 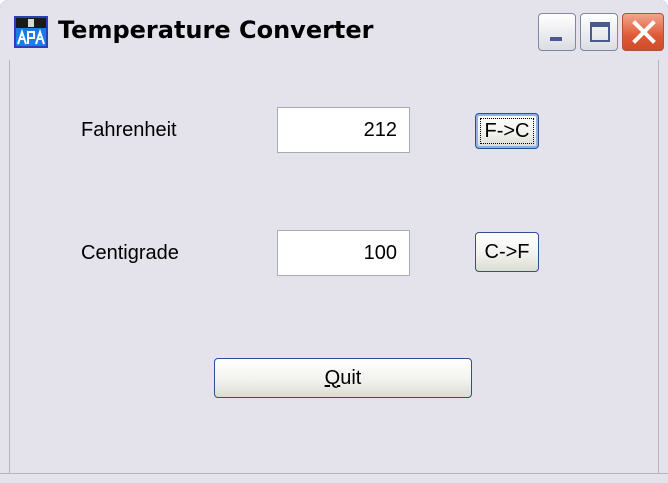 I want to click on quit-button-label: Quit, so click(x=343, y=378).